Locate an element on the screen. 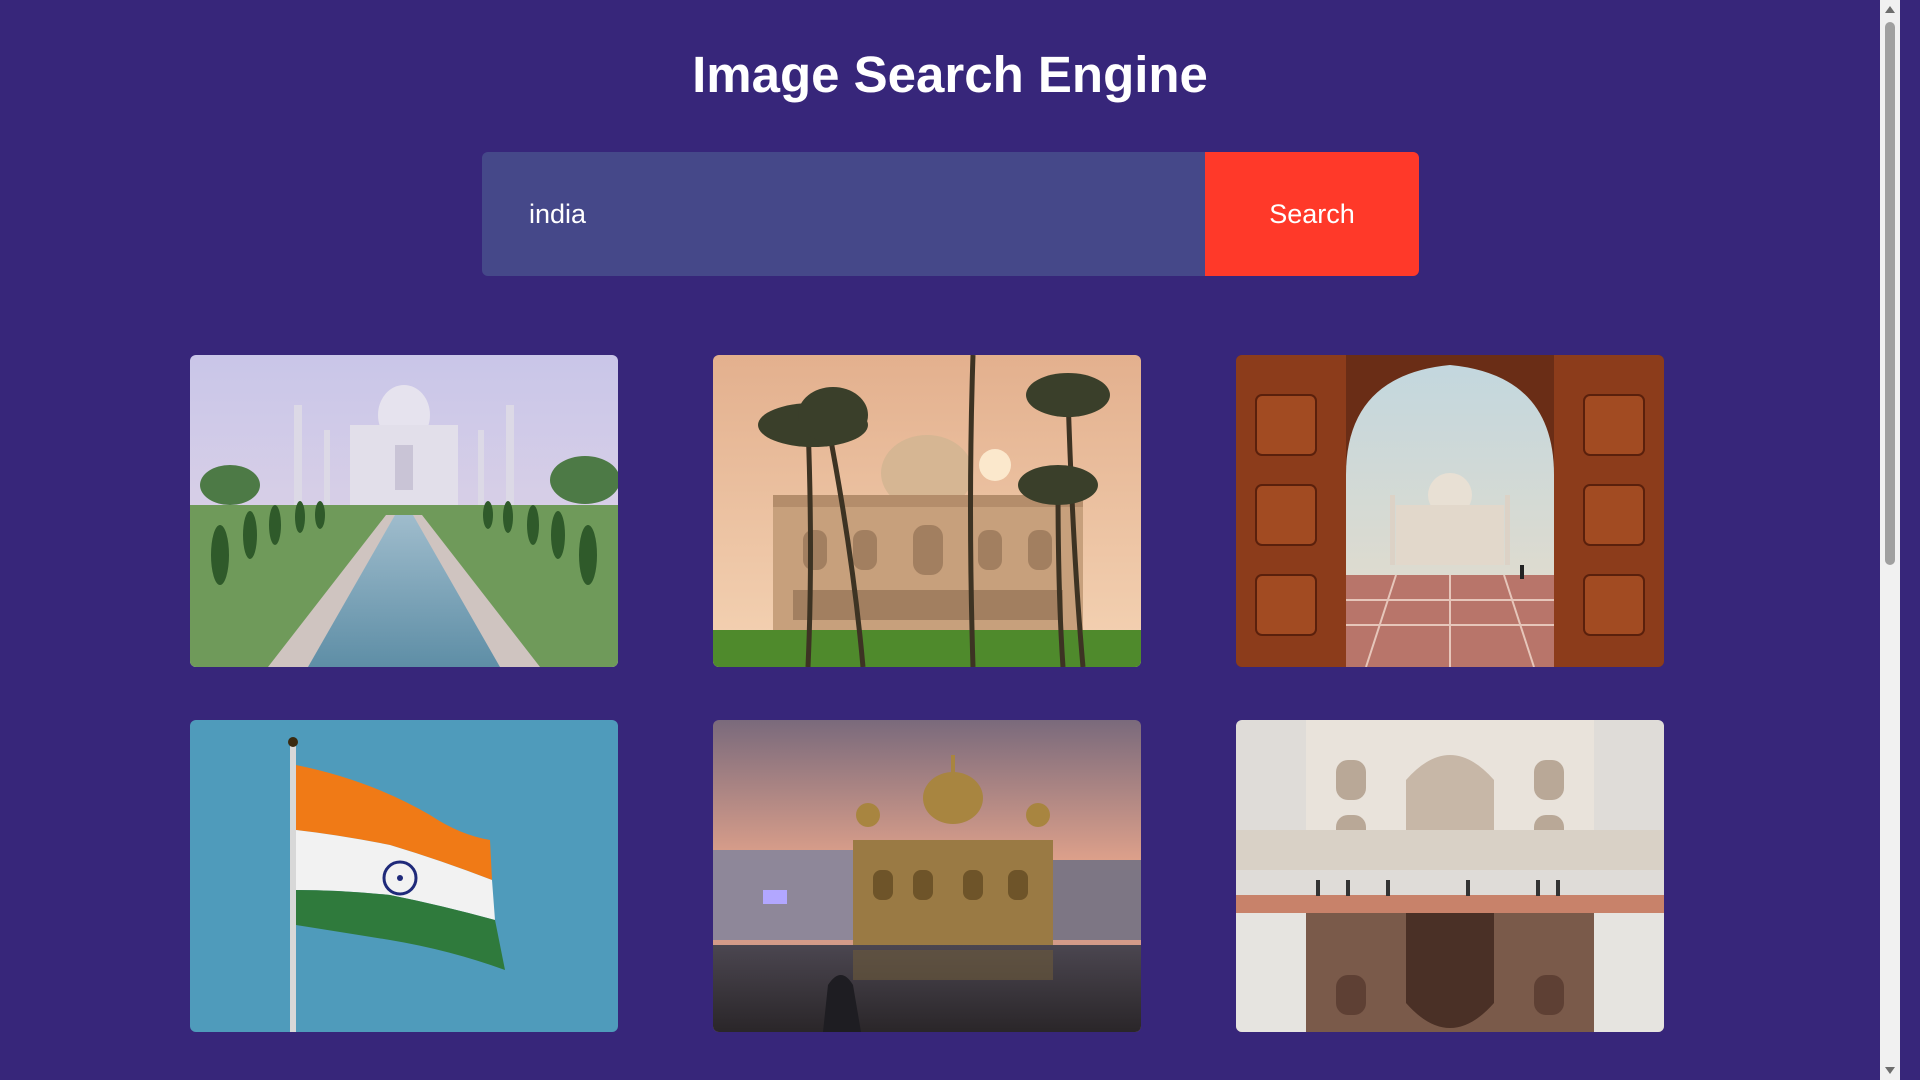 The height and width of the screenshot is (1080, 1920). taj-mahal-reflection-image is located at coordinates (1450, 876).